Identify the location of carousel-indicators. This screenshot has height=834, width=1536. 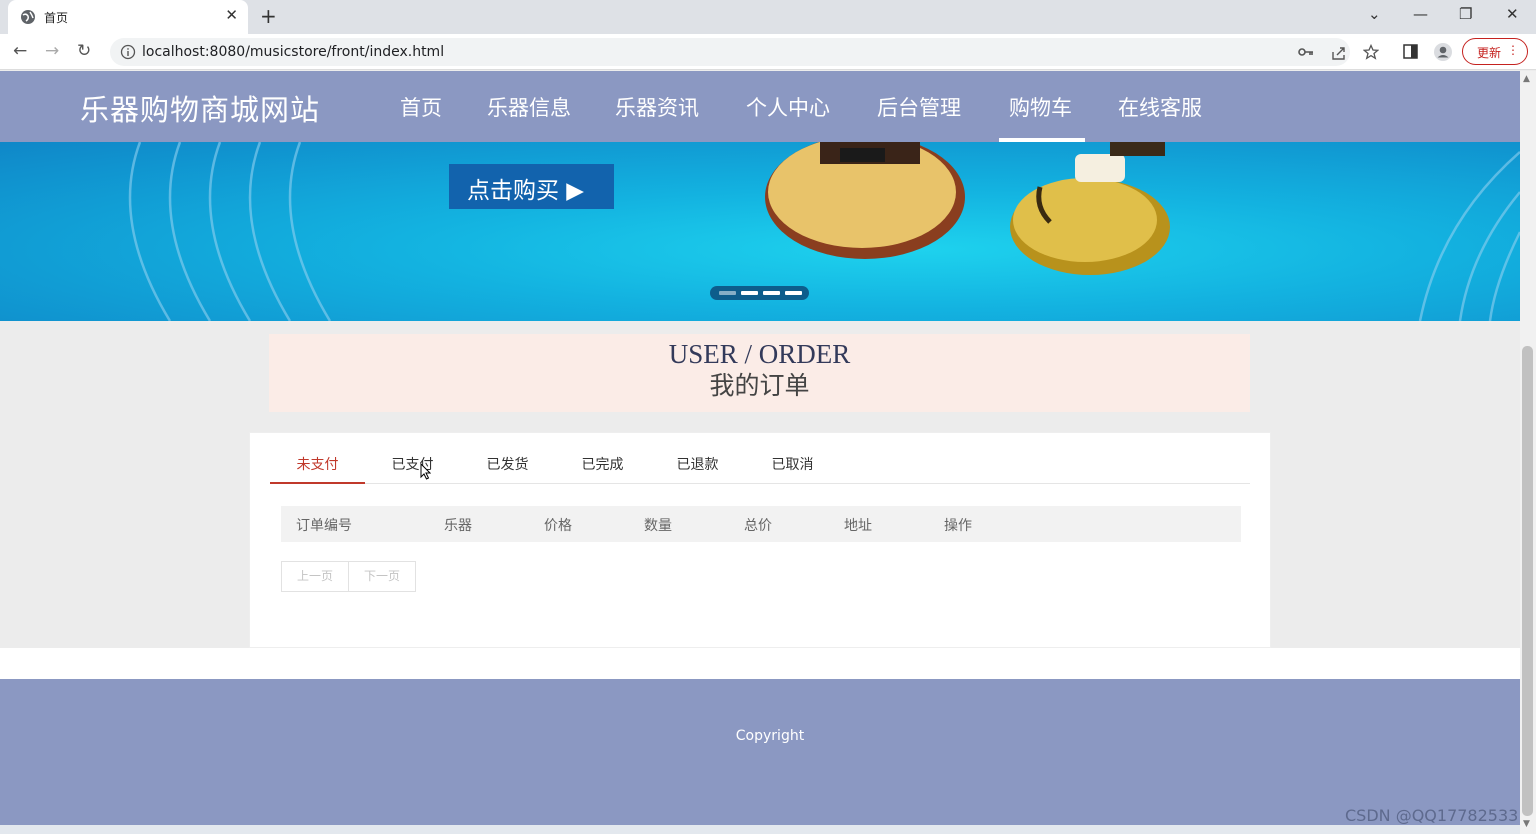
(759, 293).